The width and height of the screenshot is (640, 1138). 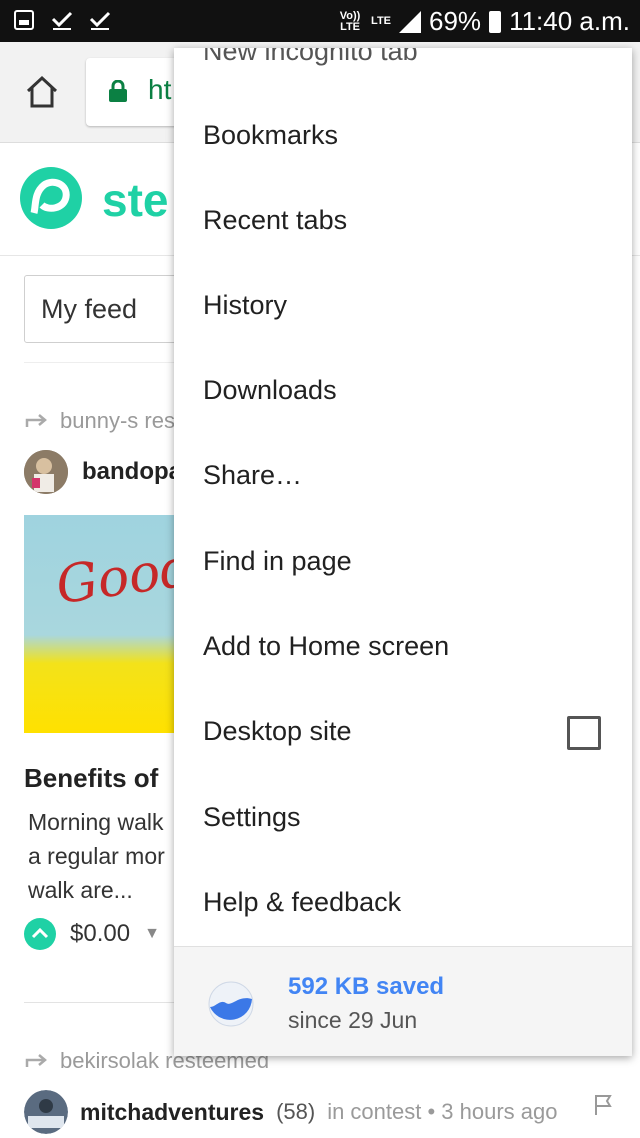 I want to click on post-author: bandopa, so click(x=132, y=472).